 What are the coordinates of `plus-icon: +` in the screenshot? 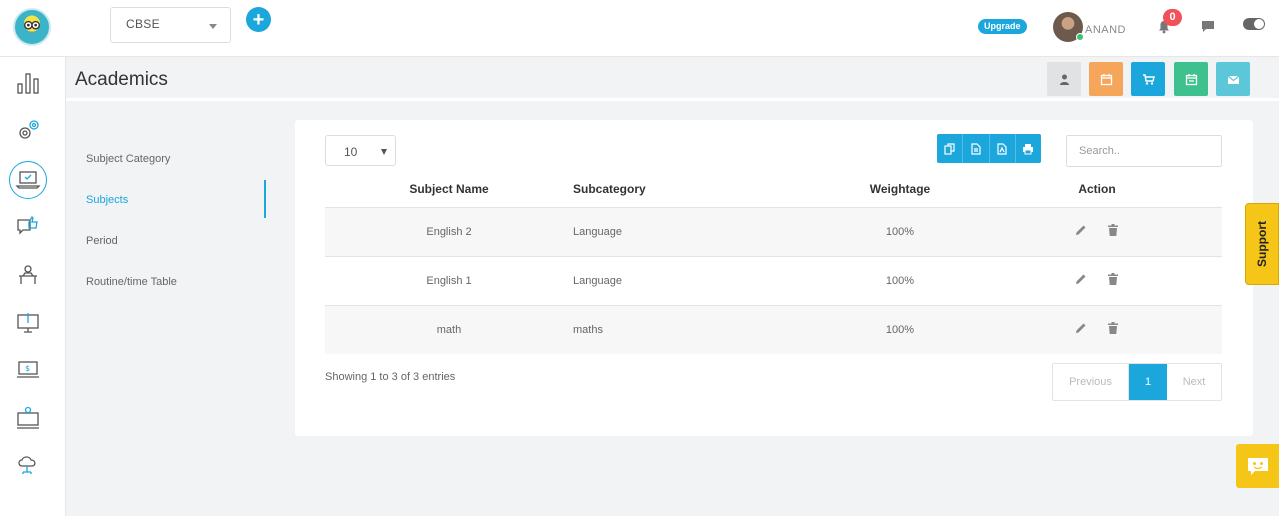 It's located at (258, 19).